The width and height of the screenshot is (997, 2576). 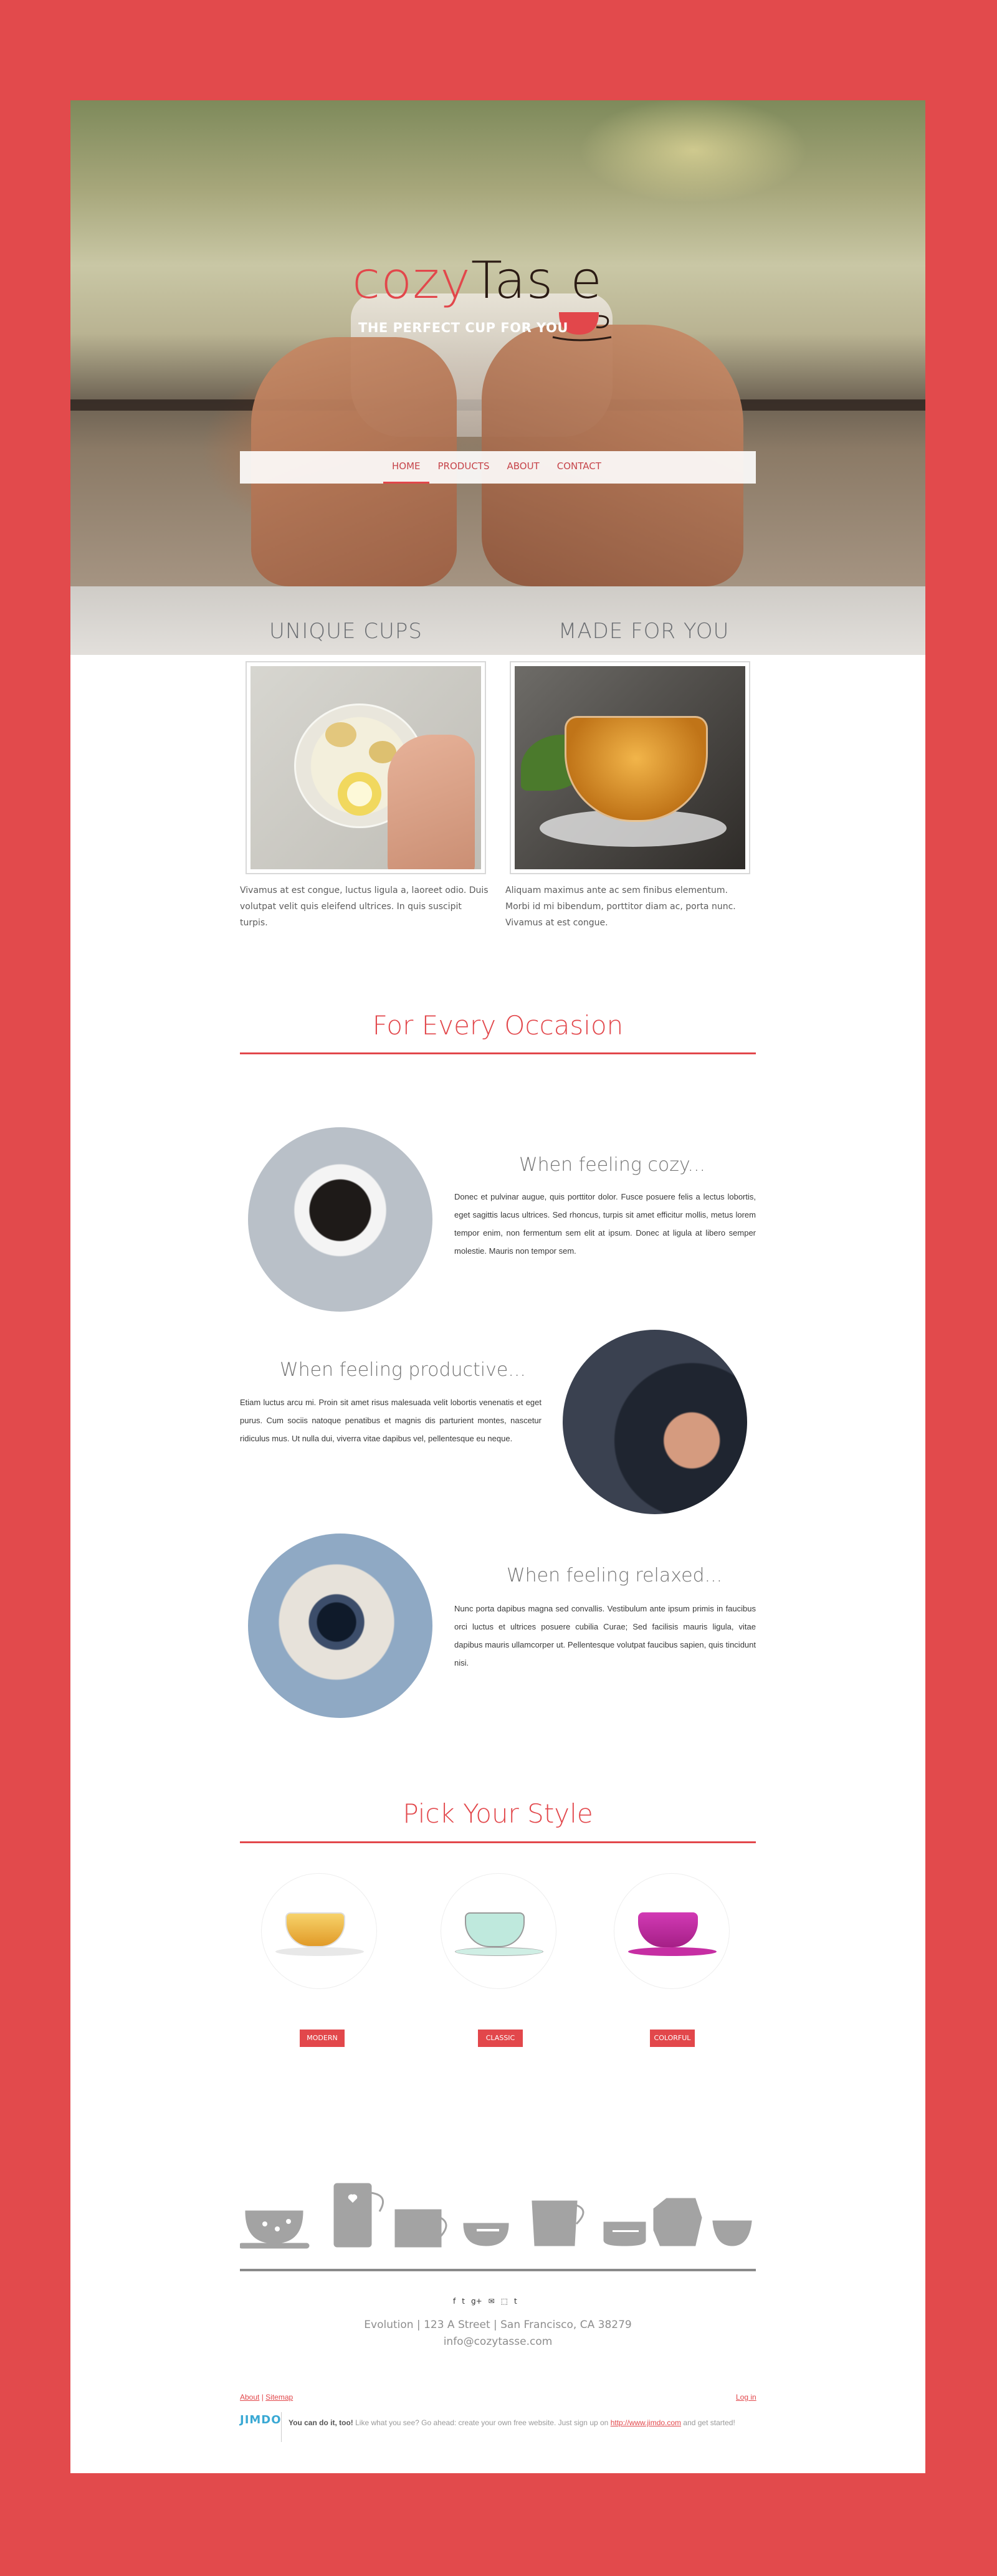 I want to click on logo-text: cozyTas e, so click(x=478, y=281).